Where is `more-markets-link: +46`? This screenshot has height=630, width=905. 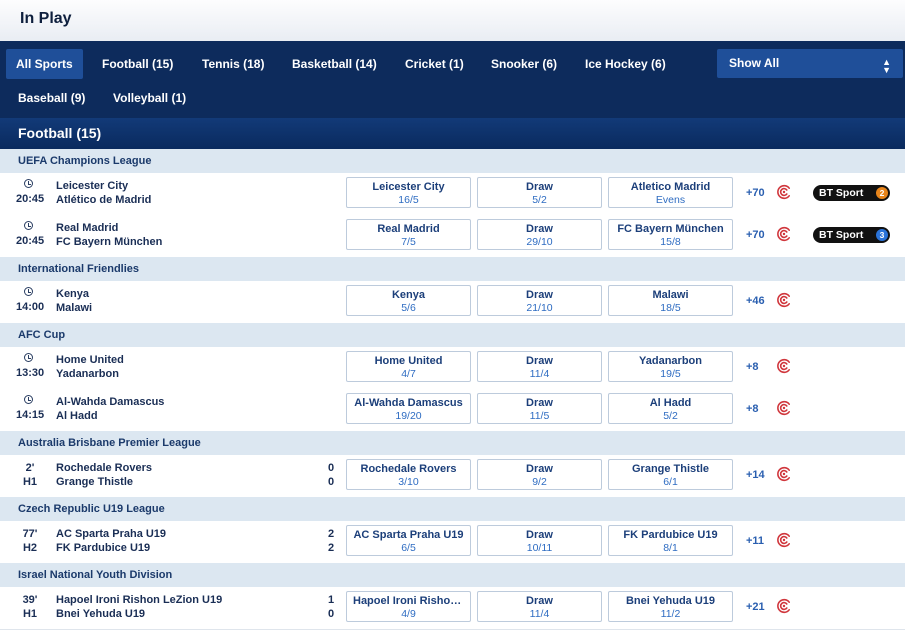 more-markets-link: +46 is located at coordinates (755, 301).